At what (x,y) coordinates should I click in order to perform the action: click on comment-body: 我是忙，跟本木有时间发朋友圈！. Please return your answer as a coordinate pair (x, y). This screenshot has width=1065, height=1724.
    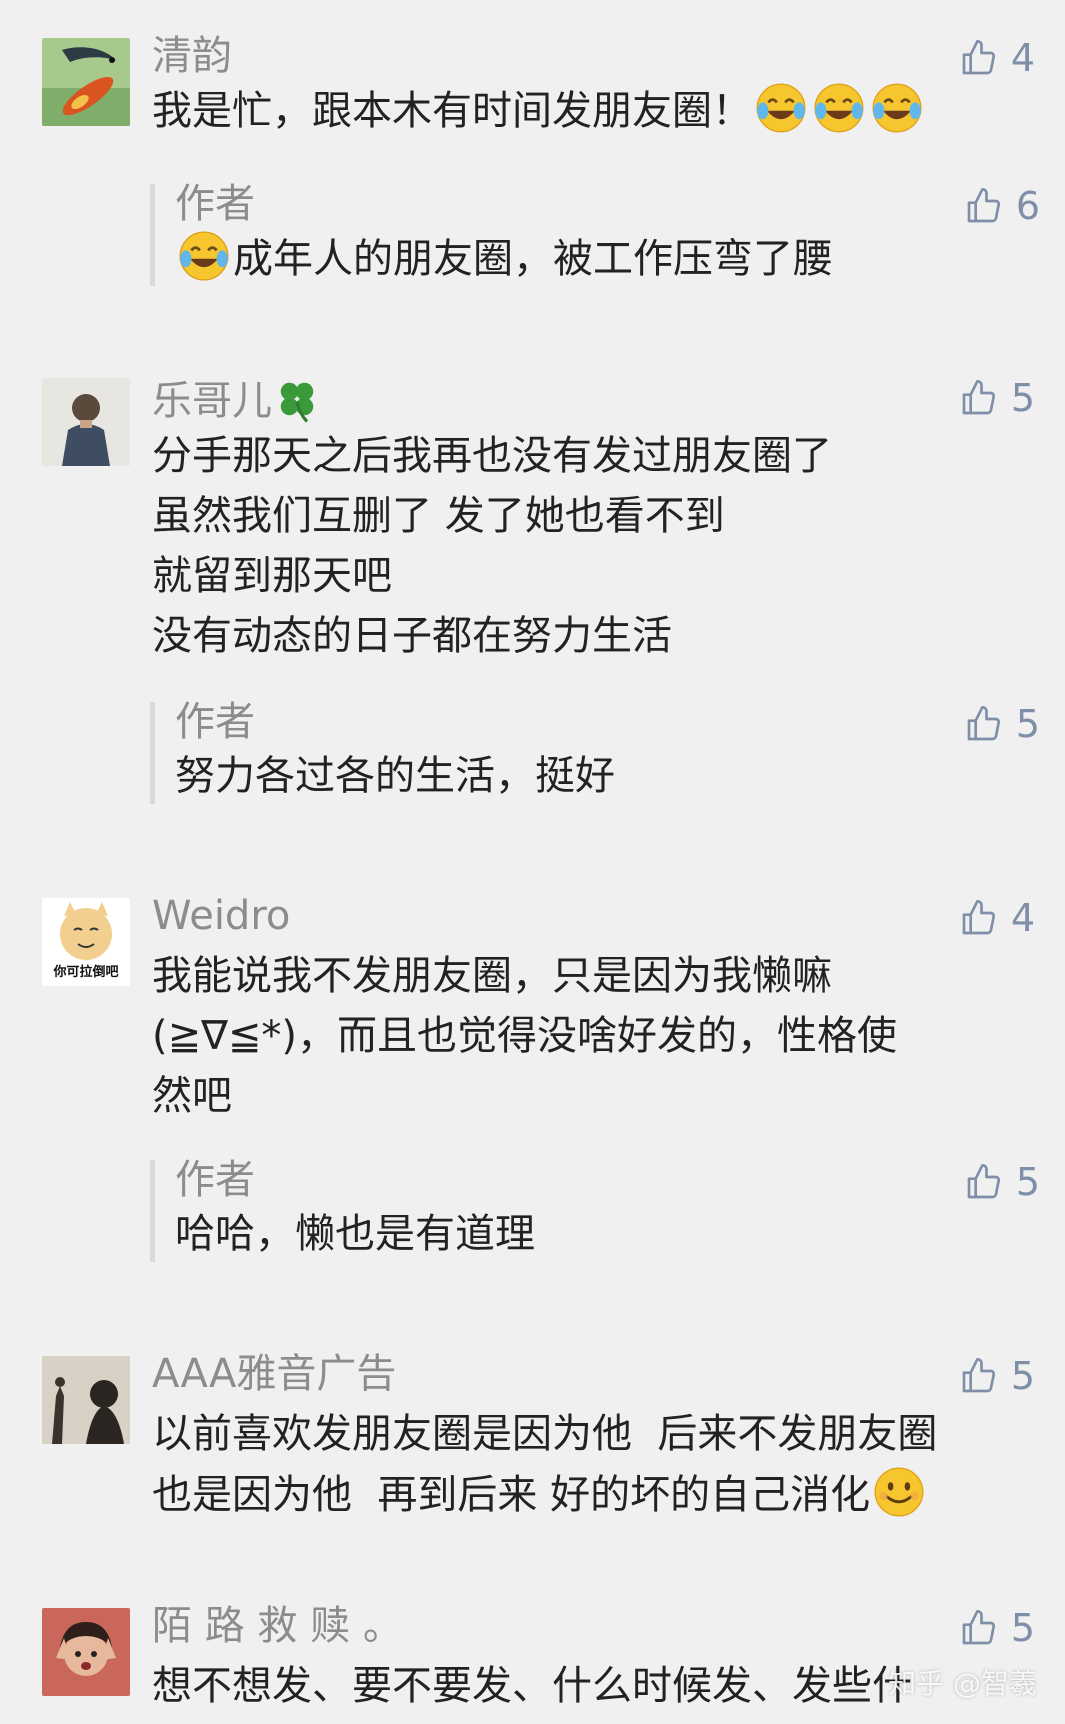
    Looking at the image, I should click on (452, 111).